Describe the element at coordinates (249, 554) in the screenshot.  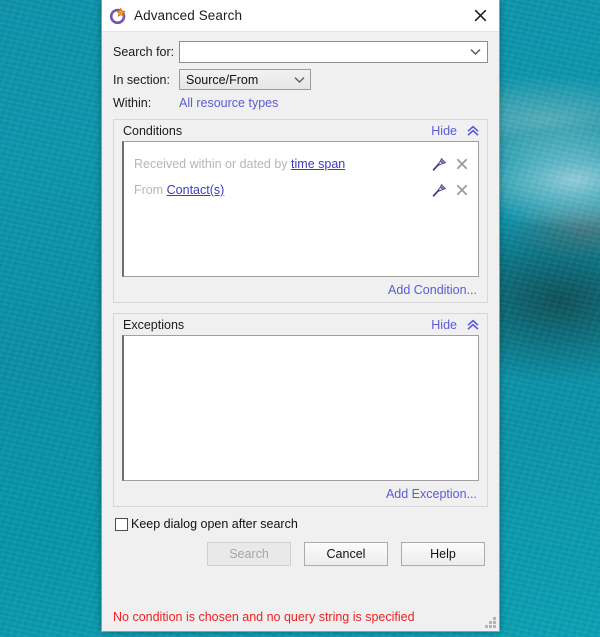
I see `search-button: Search` at that location.